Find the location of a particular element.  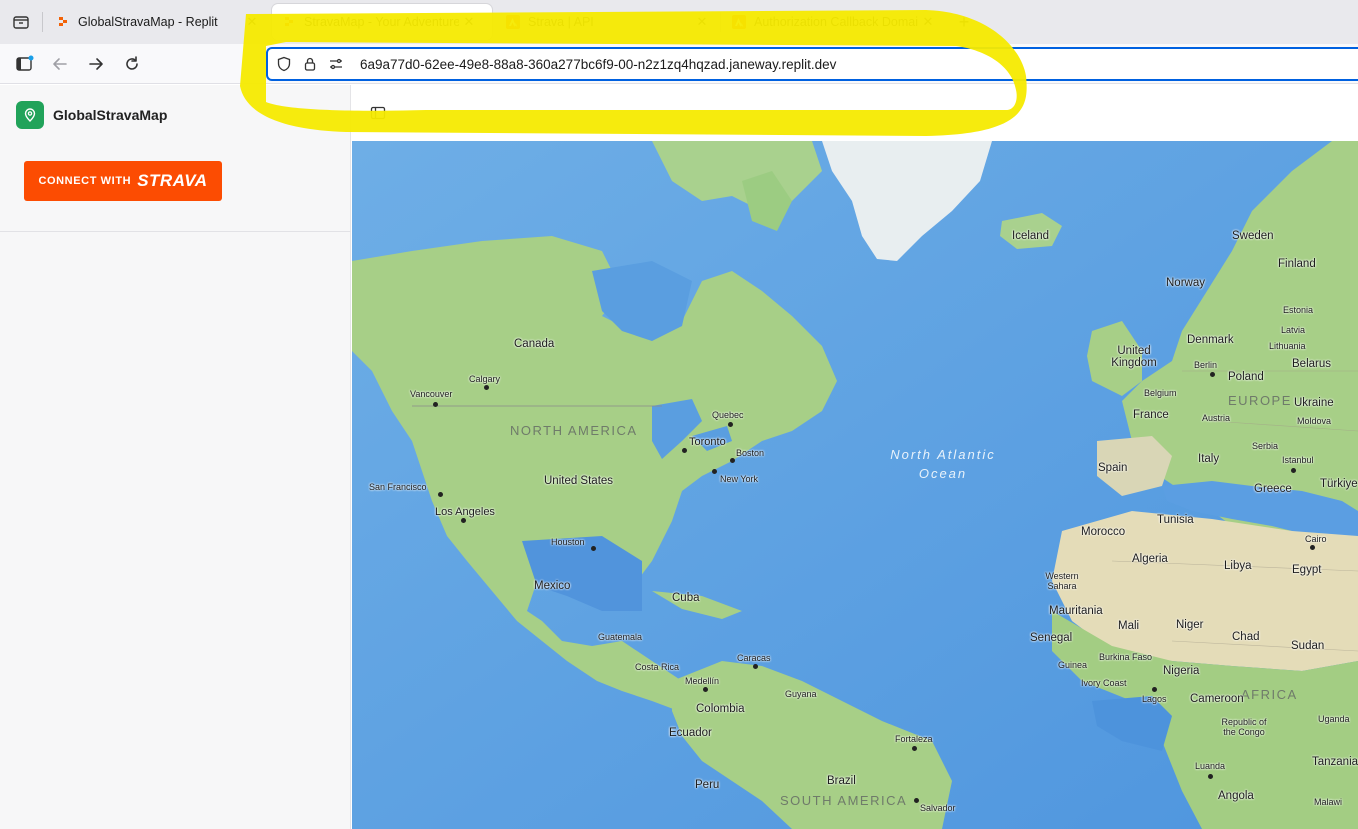

sidebar-icon is located at coordinates (25, 63).